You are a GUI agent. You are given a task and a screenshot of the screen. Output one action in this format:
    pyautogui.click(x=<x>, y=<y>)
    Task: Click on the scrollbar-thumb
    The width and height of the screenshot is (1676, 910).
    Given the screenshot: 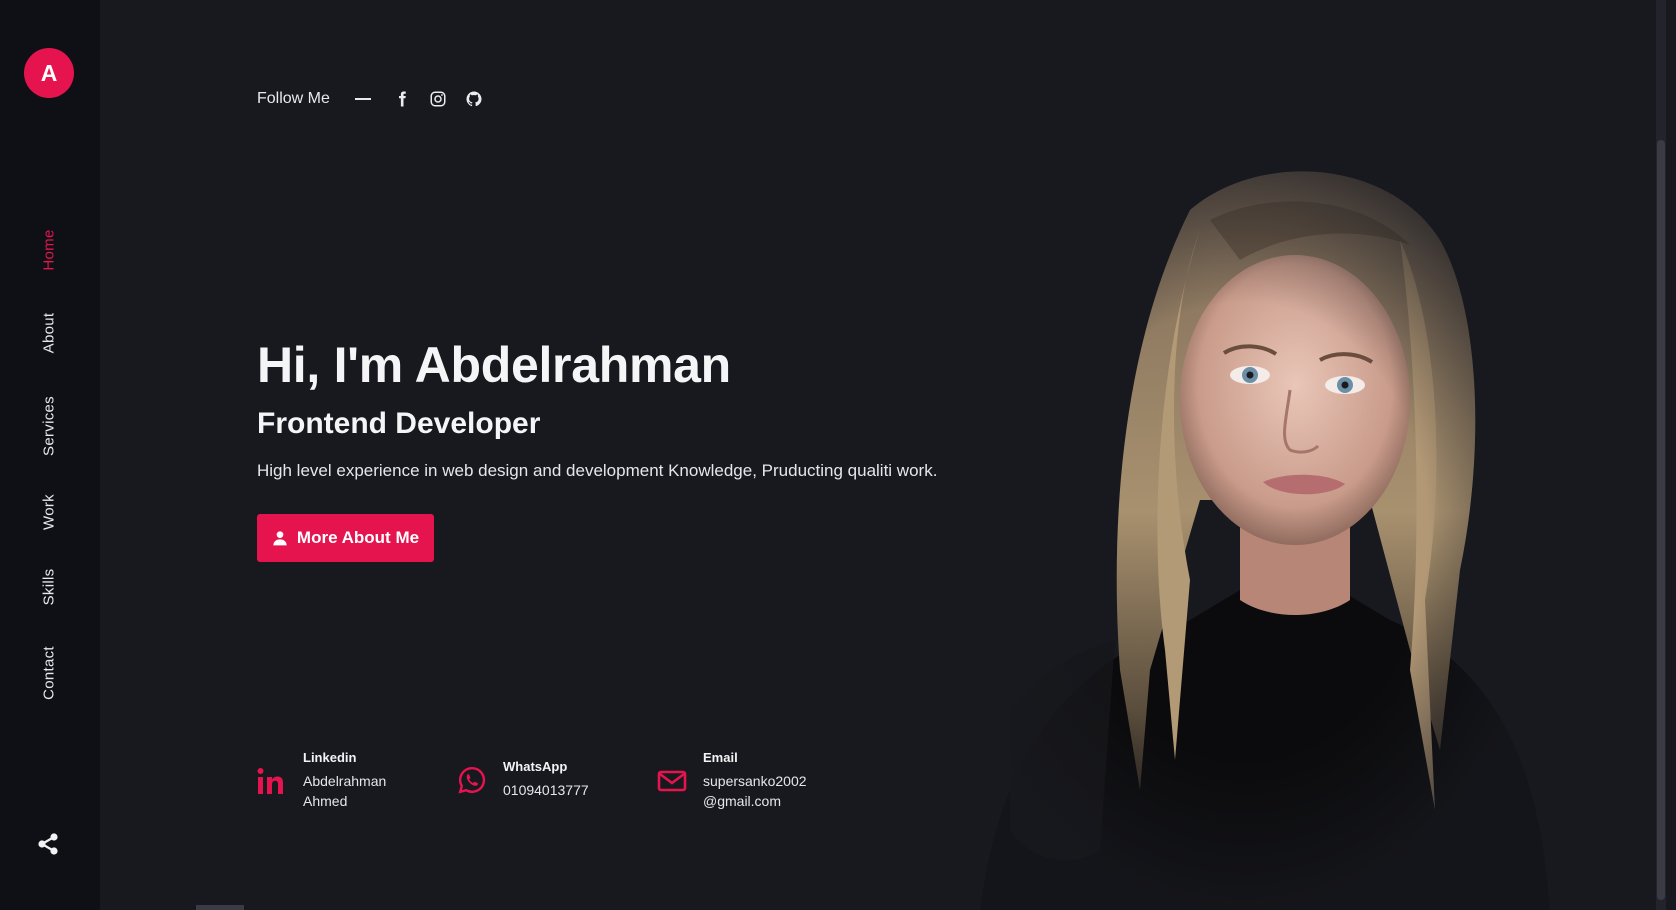 What is the action you would take?
    pyautogui.click(x=1661, y=520)
    